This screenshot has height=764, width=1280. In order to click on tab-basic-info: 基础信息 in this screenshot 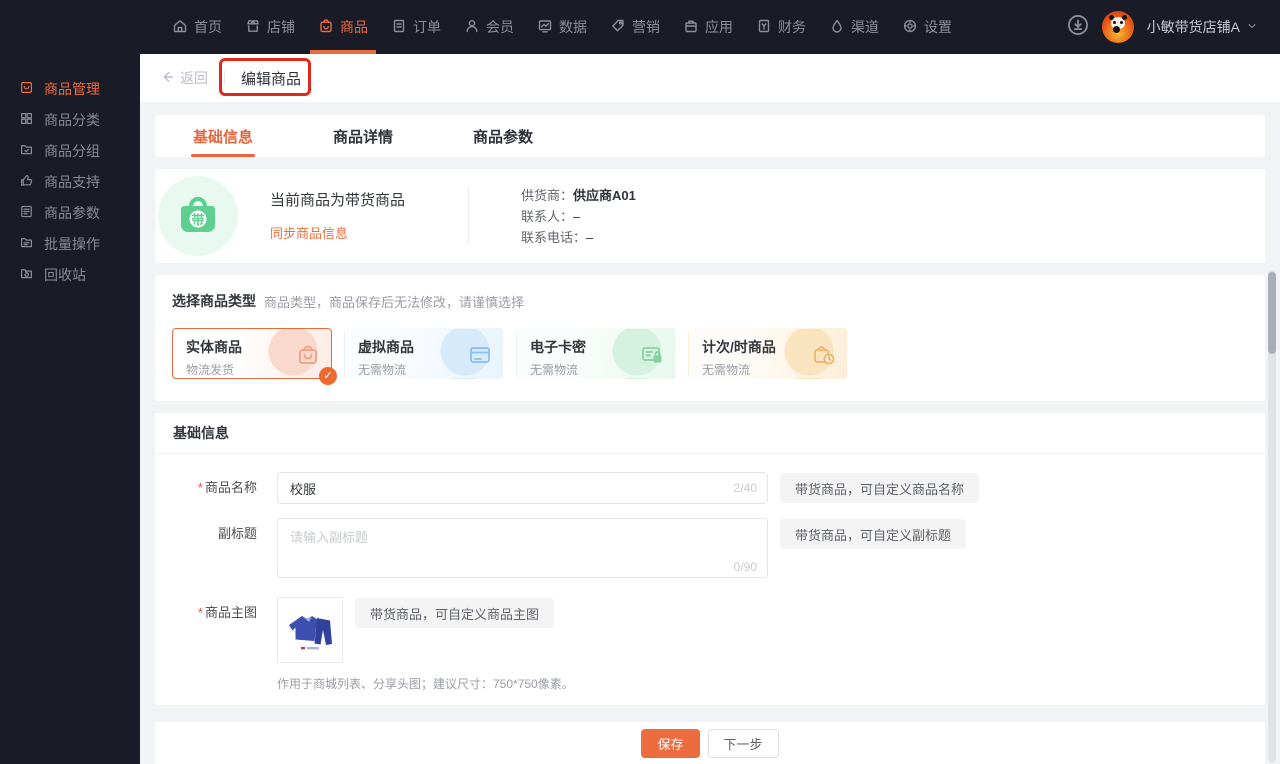, I will do `click(223, 136)`.